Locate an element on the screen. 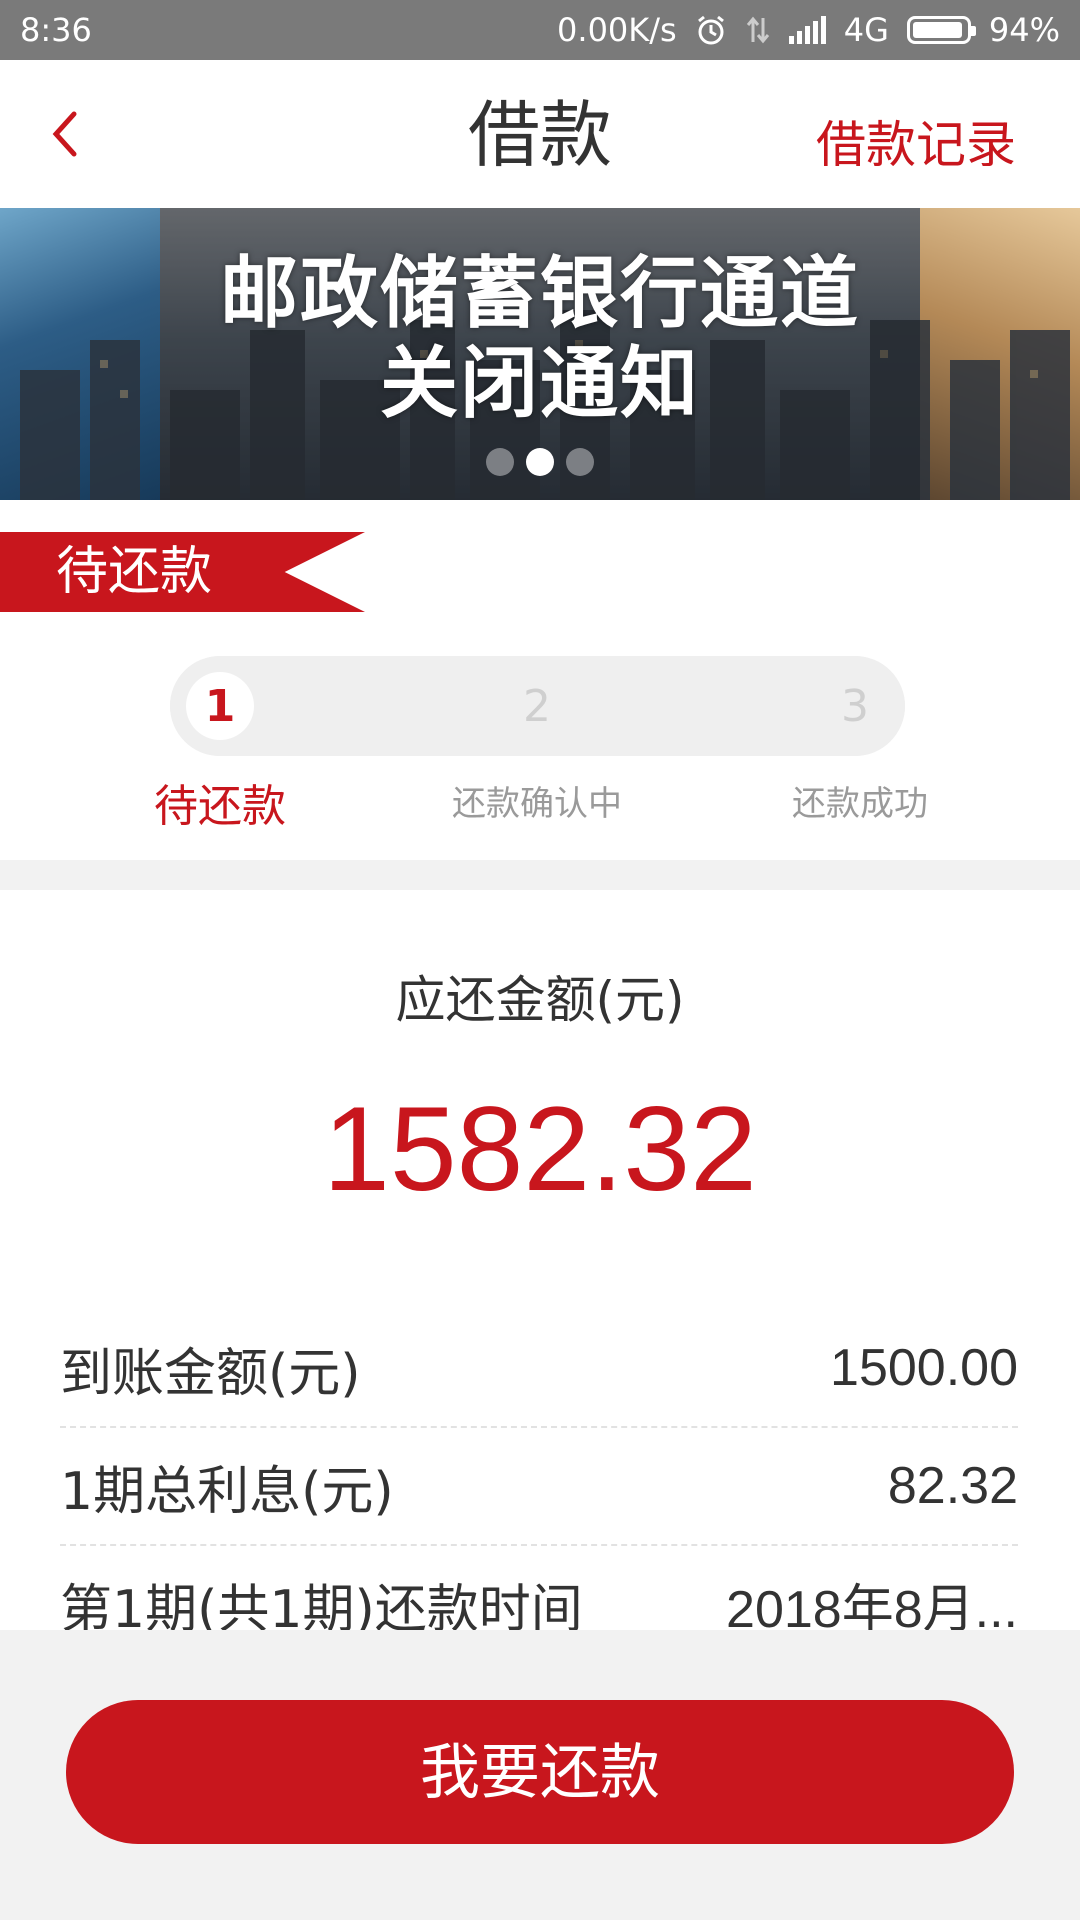 This screenshot has height=1920, width=1080. status-ribbon: 待还款 is located at coordinates (182, 572).